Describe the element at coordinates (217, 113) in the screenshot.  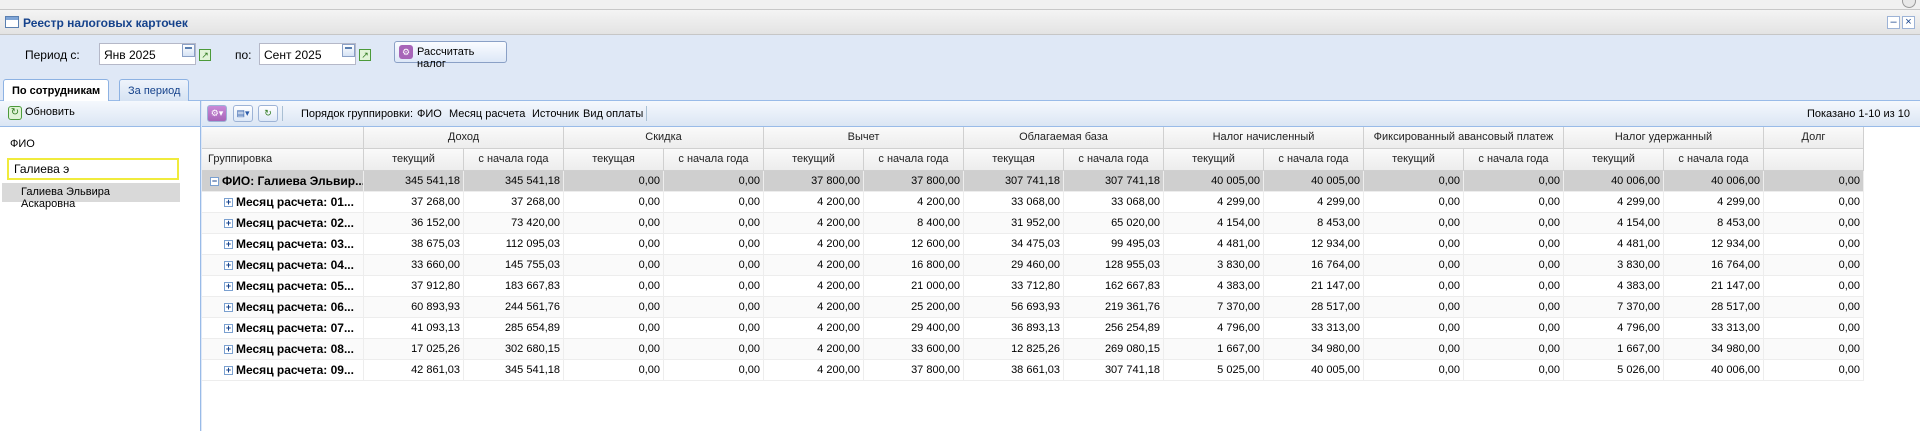
I see `settings-dropdown-icon: ⚙▾` at that location.